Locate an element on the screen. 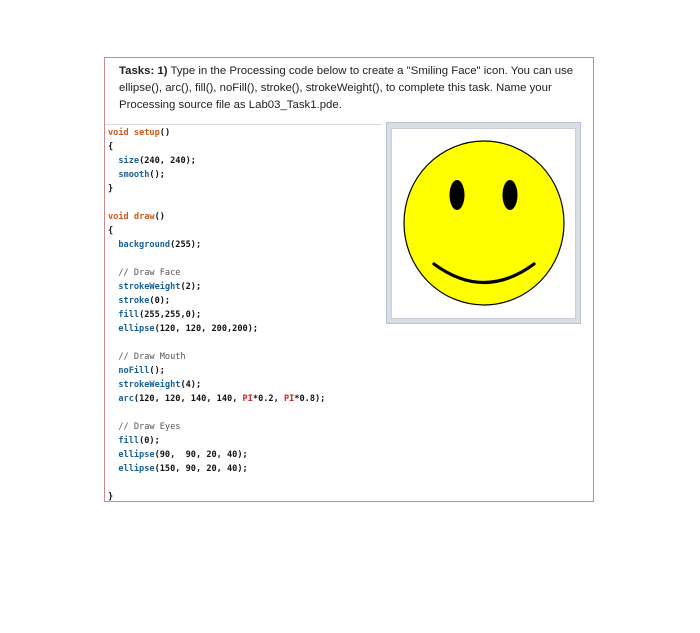 This screenshot has height=633, width=700. right-eye is located at coordinates (510, 195).